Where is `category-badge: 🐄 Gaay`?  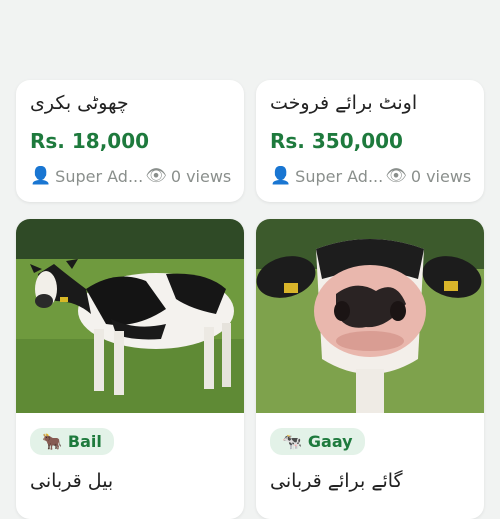
category-badge: 🐄 Gaay is located at coordinates (317, 441).